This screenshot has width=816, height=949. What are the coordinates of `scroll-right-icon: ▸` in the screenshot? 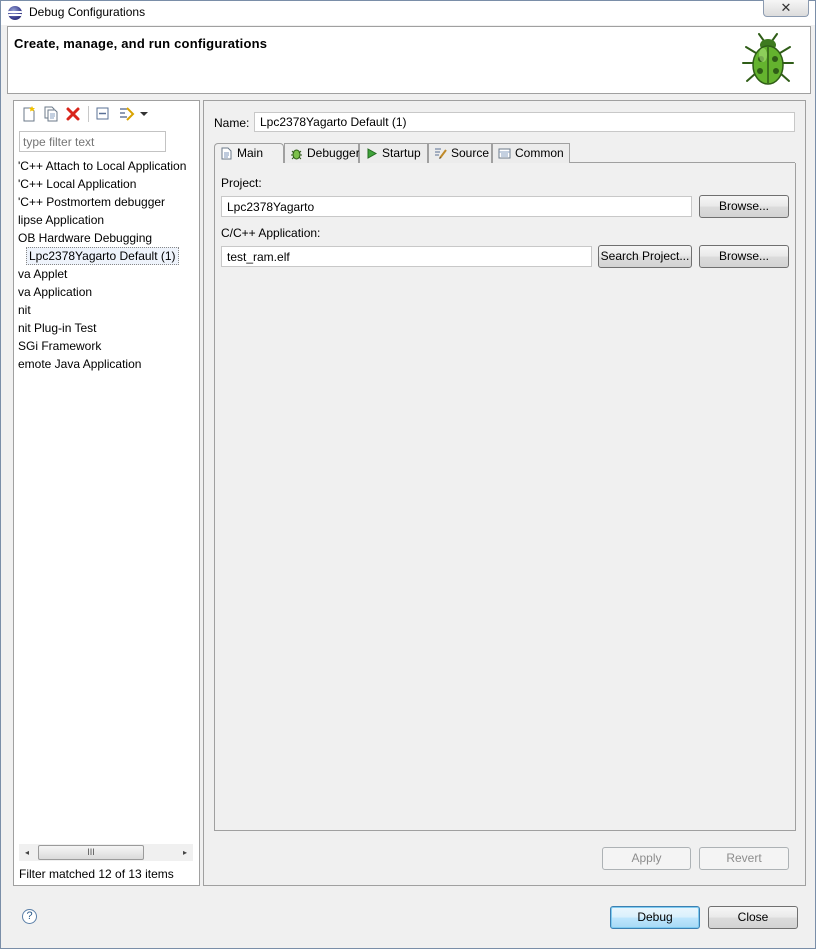 It's located at (185, 852).